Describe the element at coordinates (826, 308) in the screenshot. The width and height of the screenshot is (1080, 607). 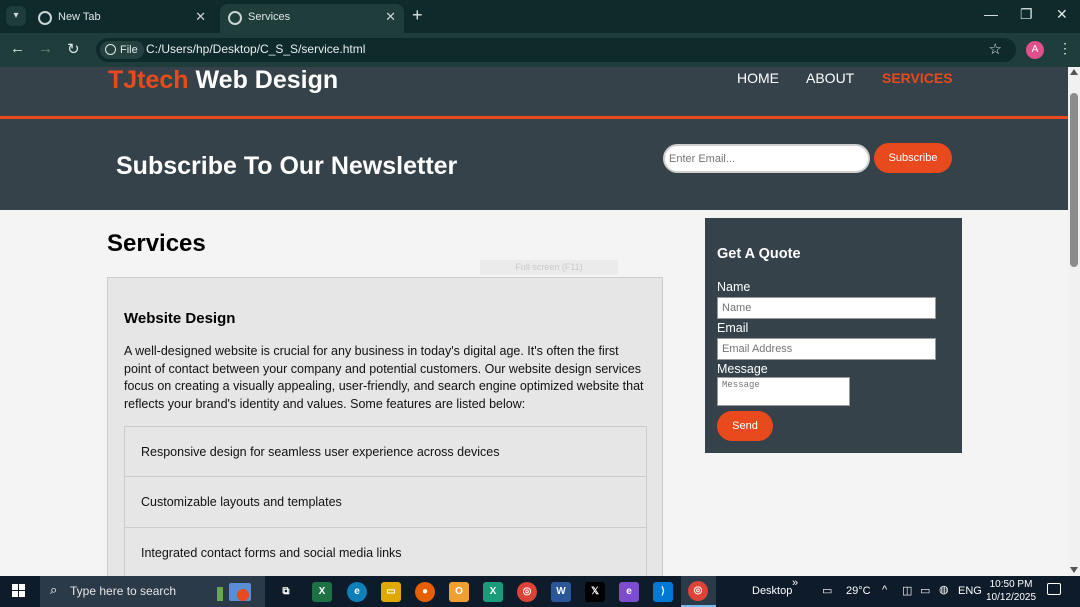
I see `name-field` at that location.